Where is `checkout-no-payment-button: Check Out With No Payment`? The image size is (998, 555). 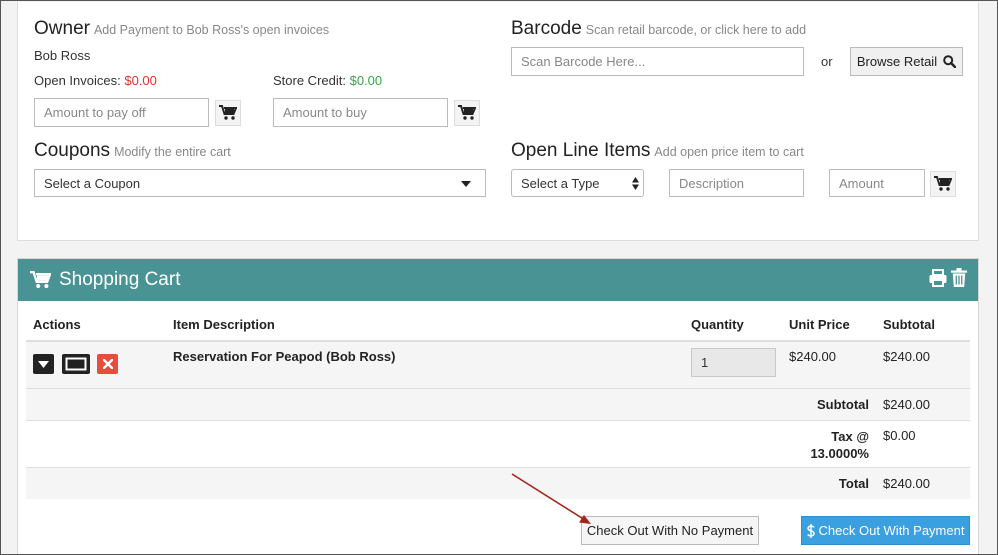
checkout-no-payment-button: Check Out With No Payment is located at coordinates (670, 530).